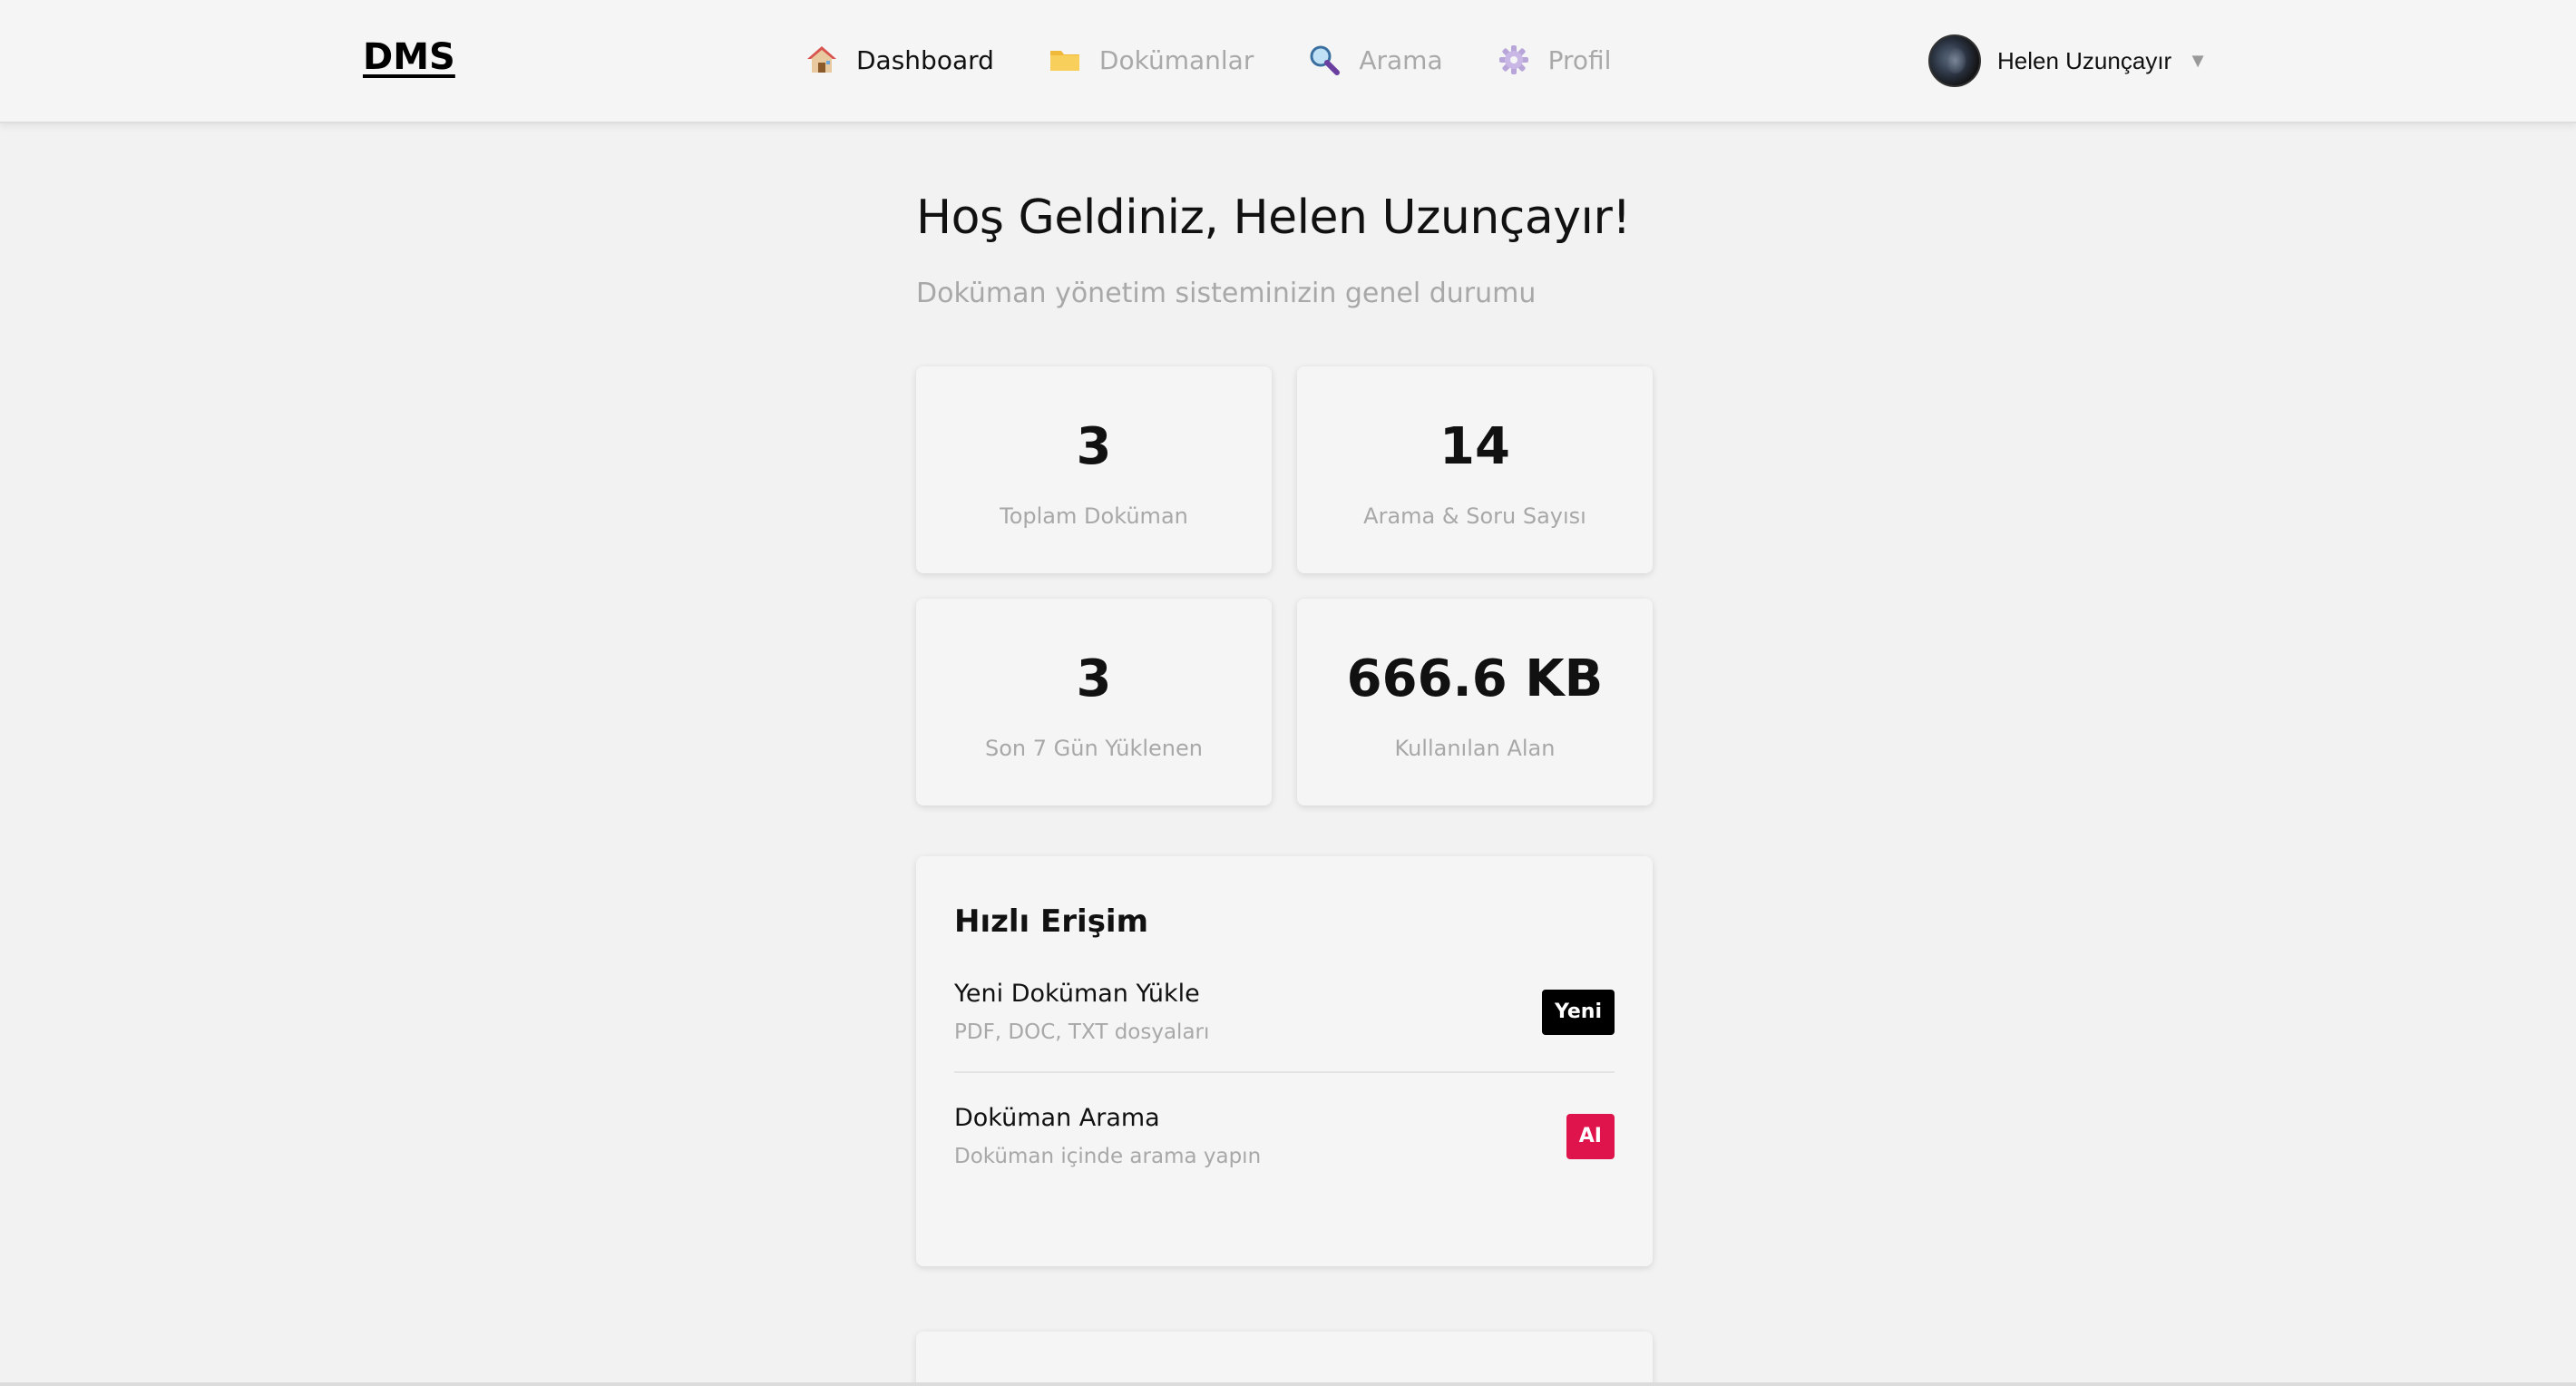  I want to click on nav-label-dashboard: Dashboard, so click(925, 59).